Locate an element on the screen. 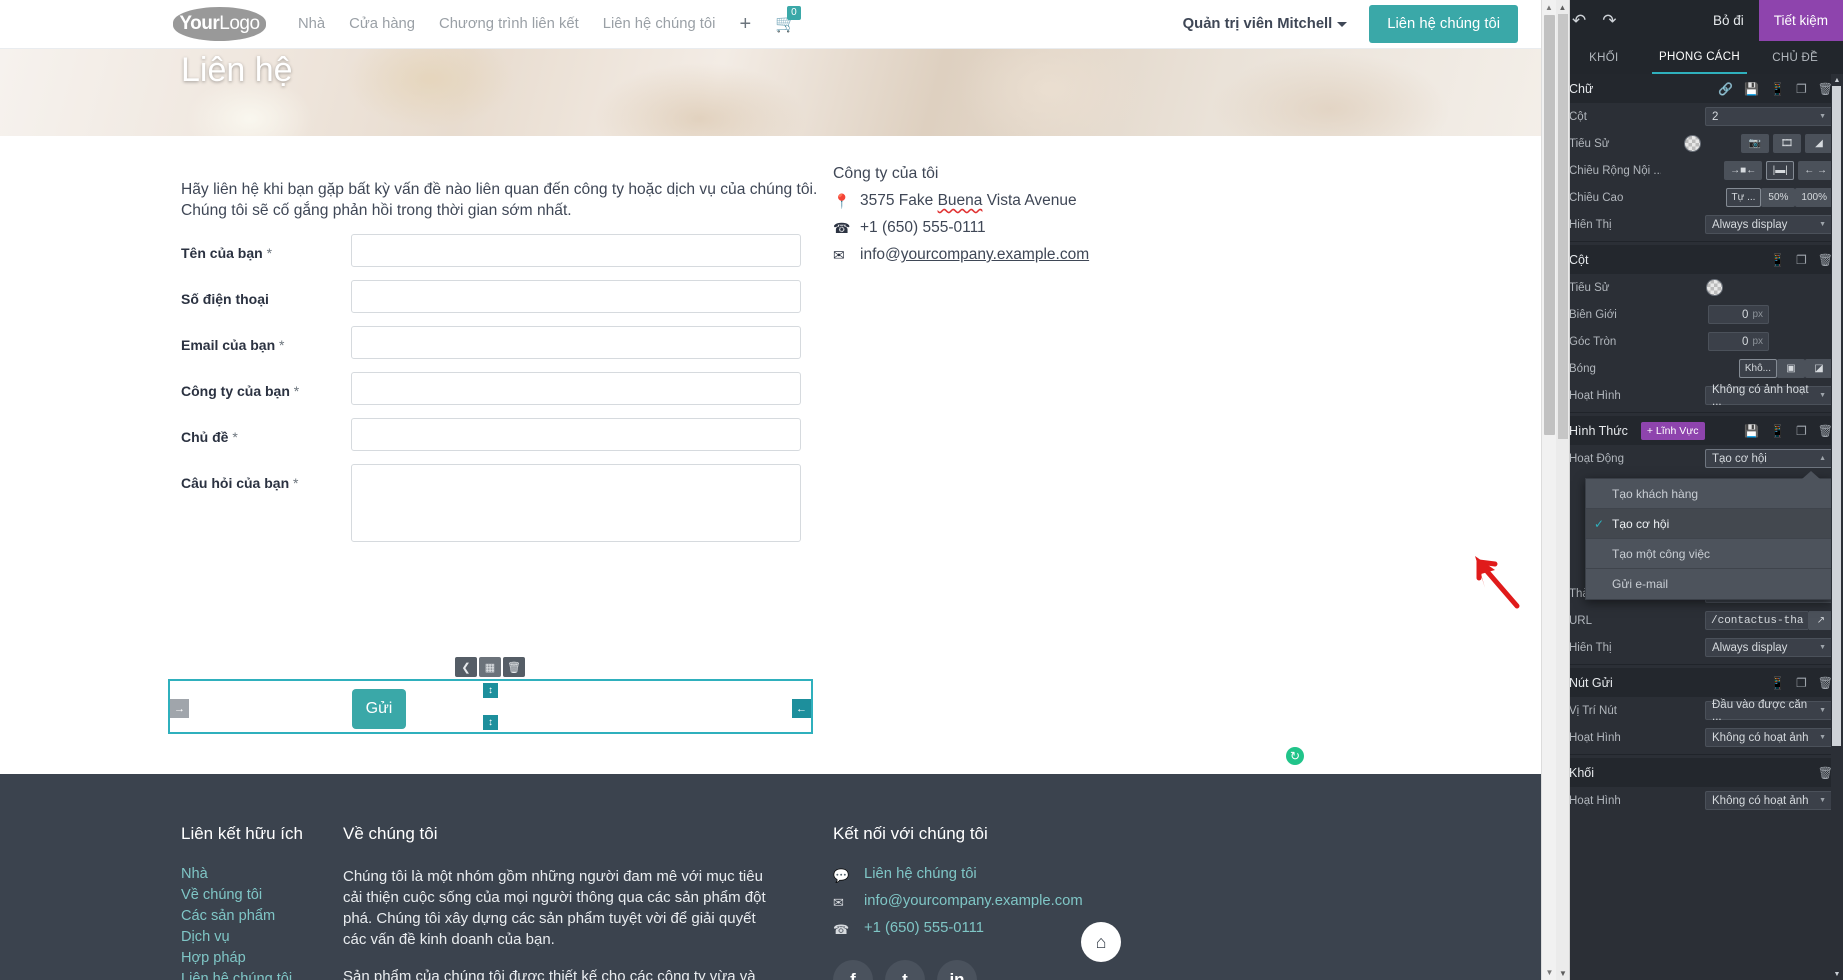 The image size is (1843, 980). email-text: info@yourcompany.example.com is located at coordinates (974, 255).